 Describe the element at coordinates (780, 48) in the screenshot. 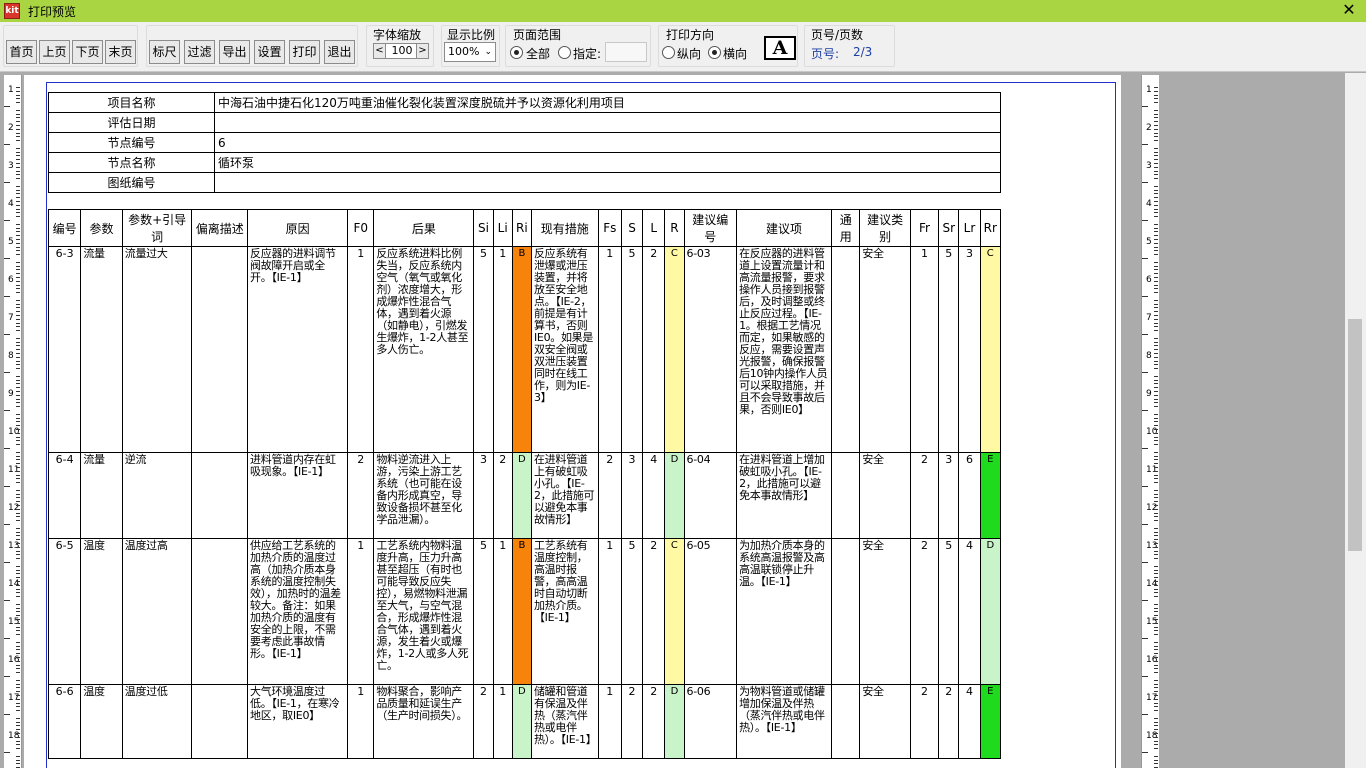

I see `font-settings-icon: A` at that location.